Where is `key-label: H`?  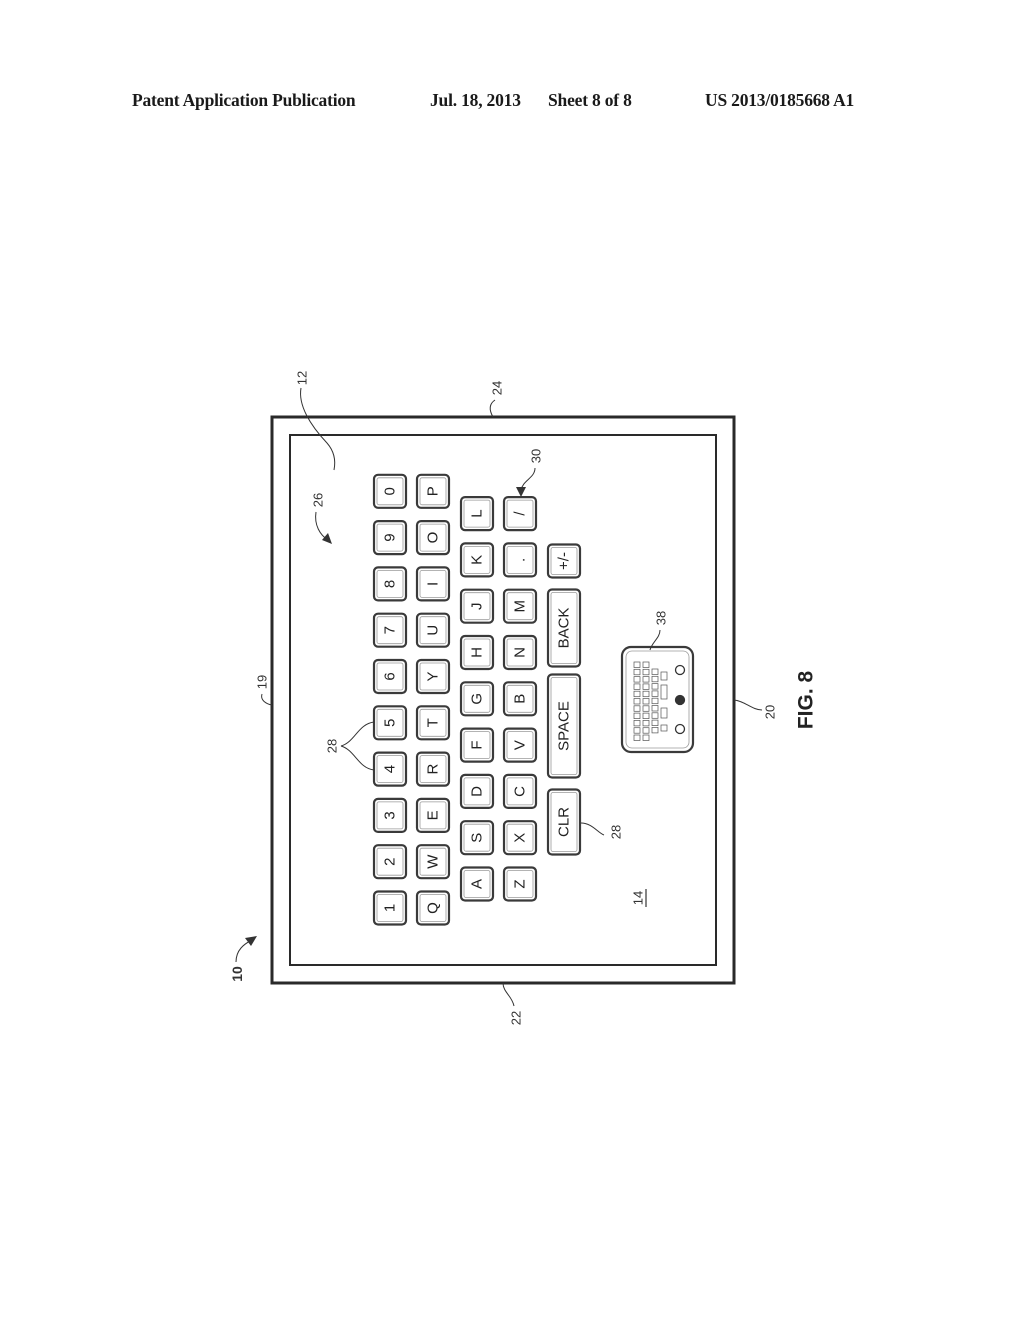
key-label: H is located at coordinates (477, 652).